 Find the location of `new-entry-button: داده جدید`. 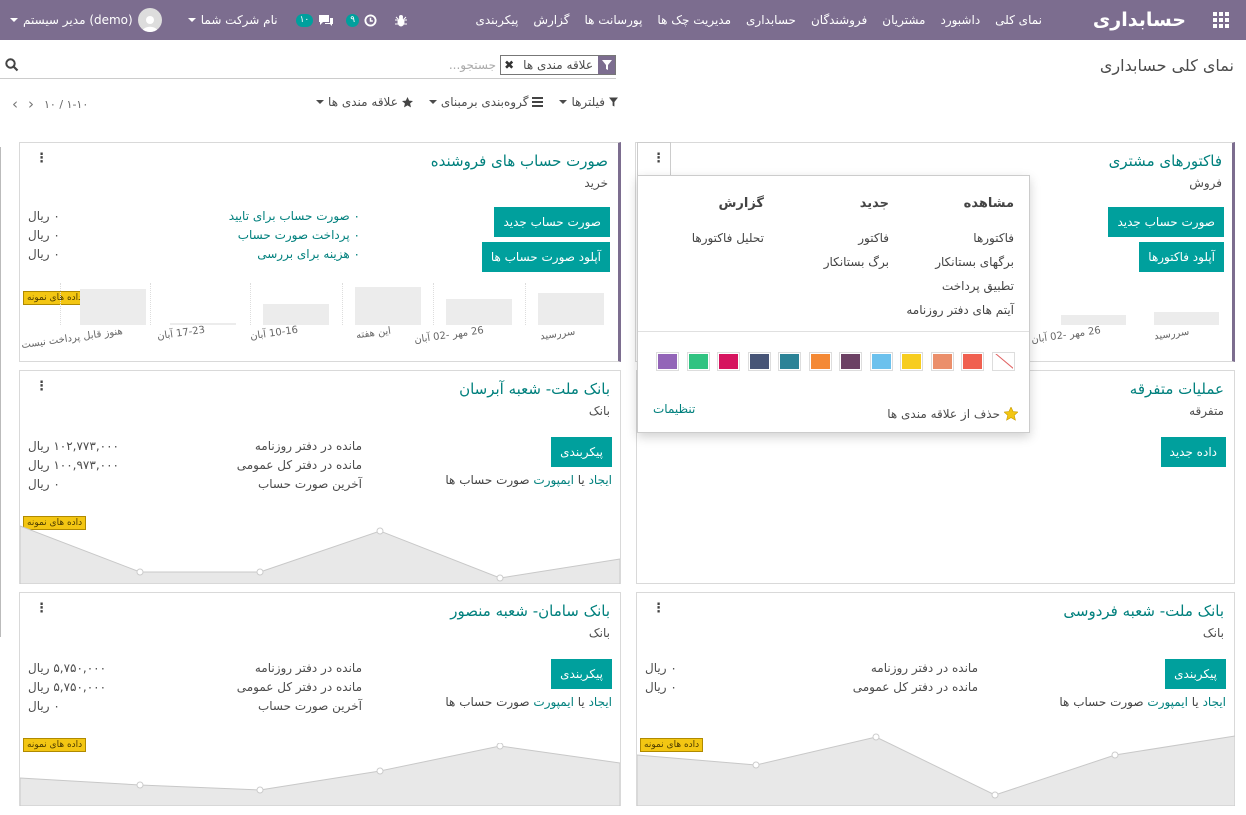

new-entry-button: داده جدید is located at coordinates (1193, 452).